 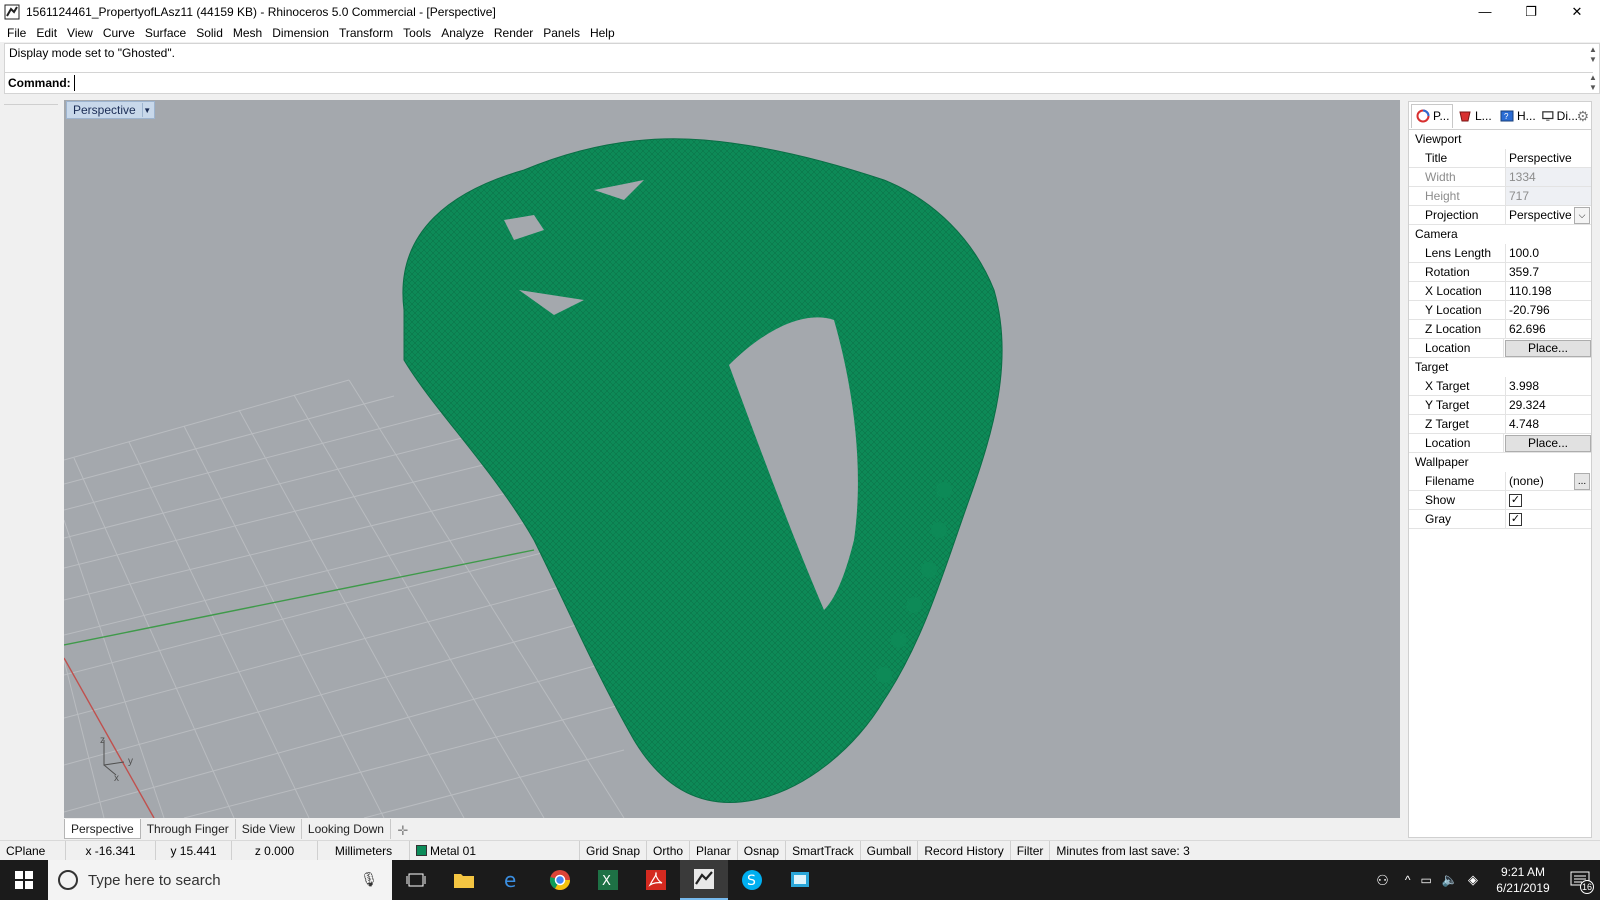 What do you see at coordinates (1457, 177) in the screenshot?
I see `width-label: Width` at bounding box center [1457, 177].